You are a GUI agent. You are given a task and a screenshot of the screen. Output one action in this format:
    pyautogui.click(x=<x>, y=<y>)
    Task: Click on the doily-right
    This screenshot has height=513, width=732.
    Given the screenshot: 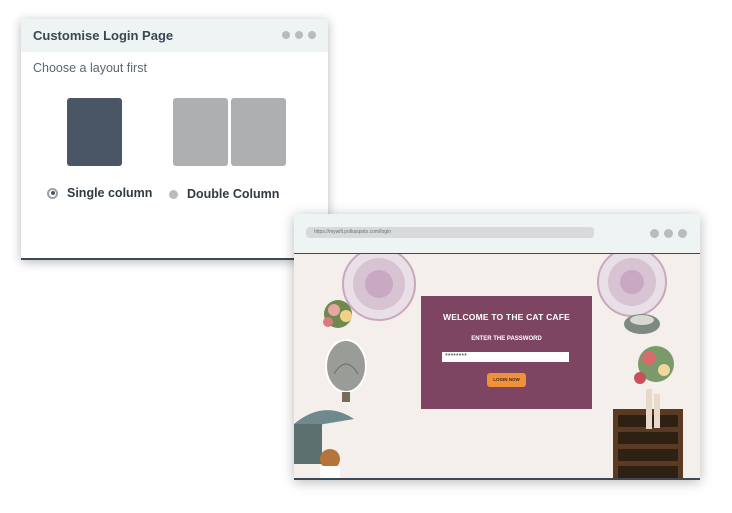 What is the action you would take?
    pyautogui.click(x=632, y=285)
    